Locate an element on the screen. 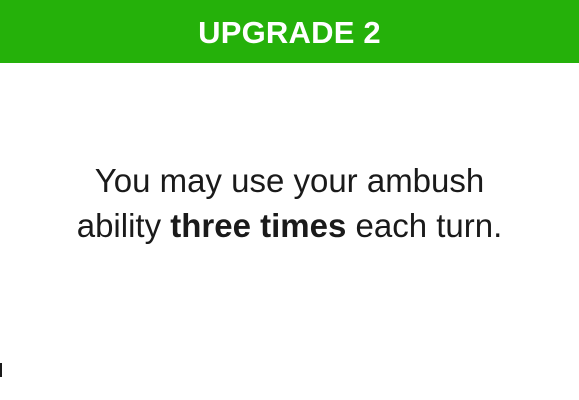  card-title: UPGRADE 2 is located at coordinates (289, 32).